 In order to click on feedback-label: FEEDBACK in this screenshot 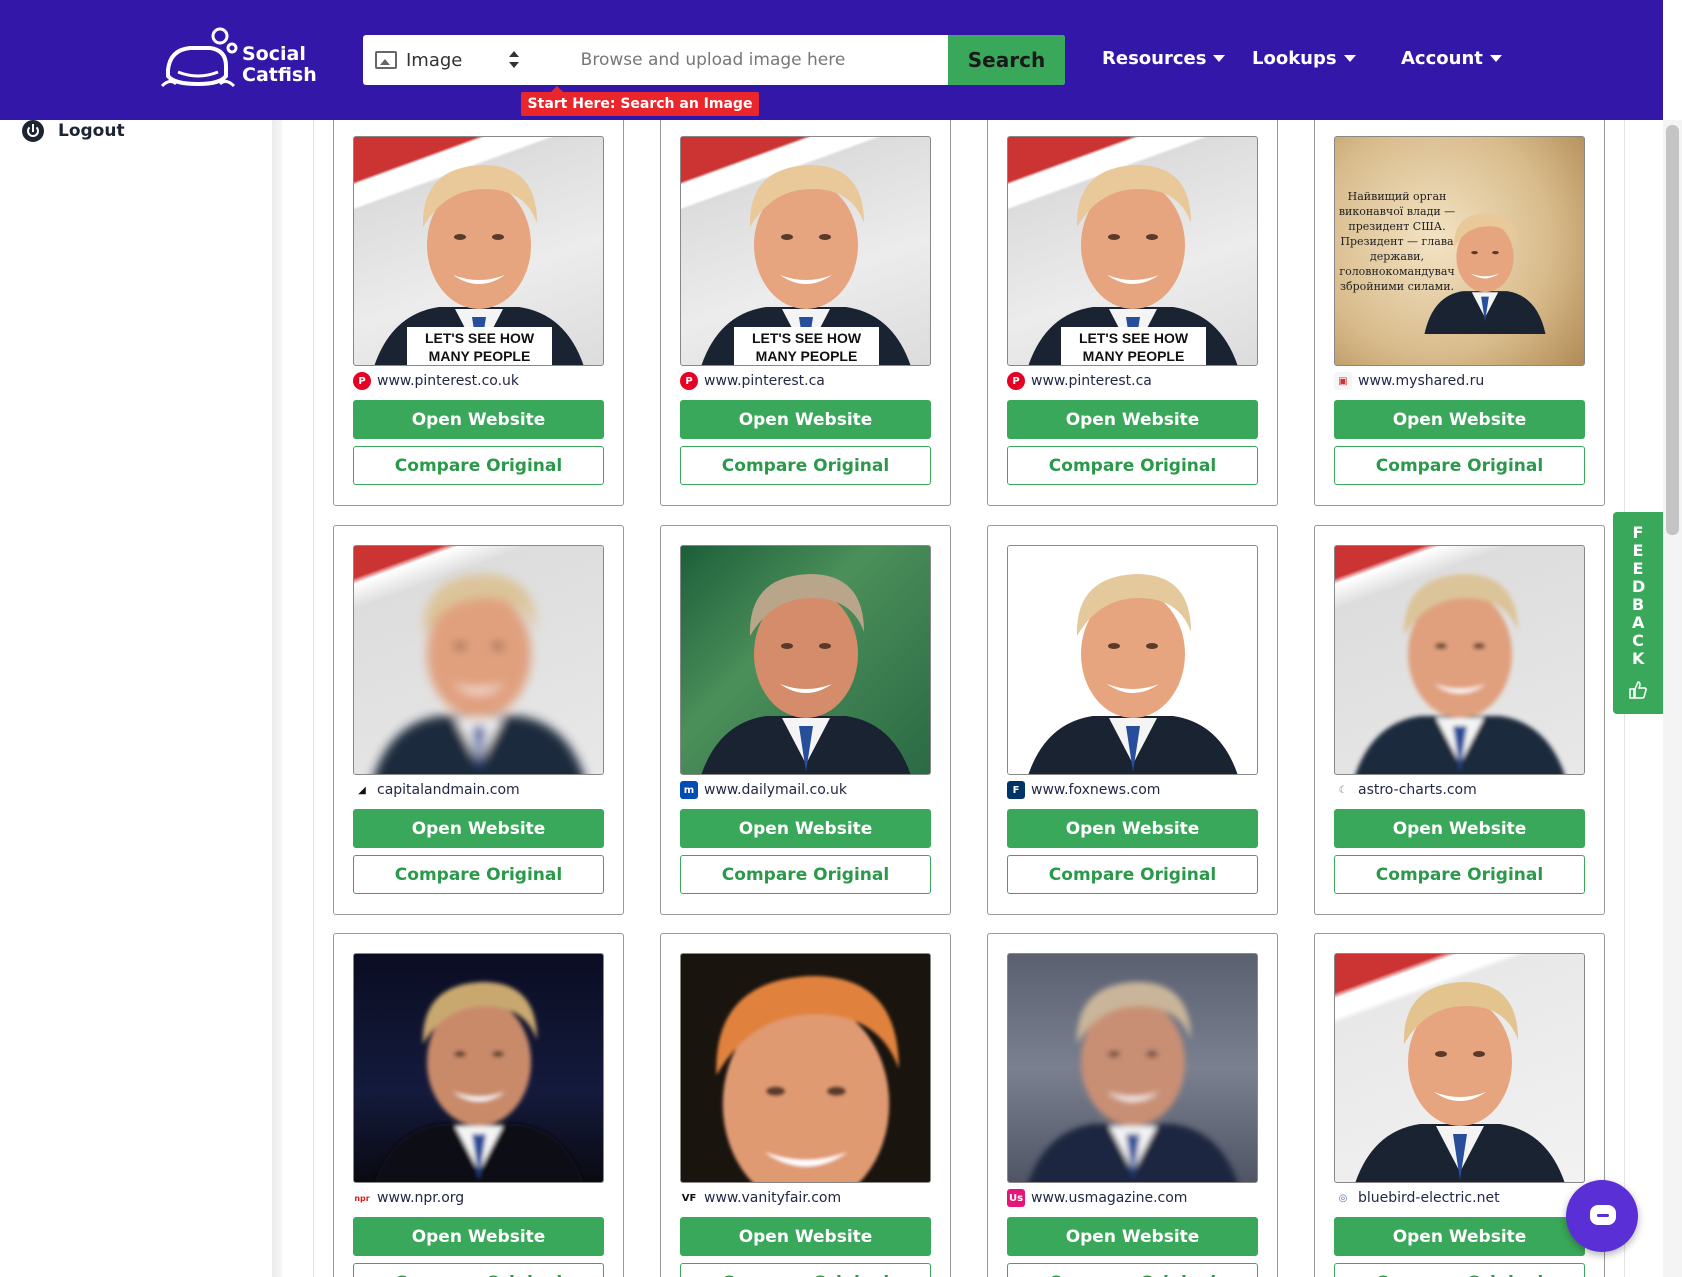, I will do `click(1639, 595)`.